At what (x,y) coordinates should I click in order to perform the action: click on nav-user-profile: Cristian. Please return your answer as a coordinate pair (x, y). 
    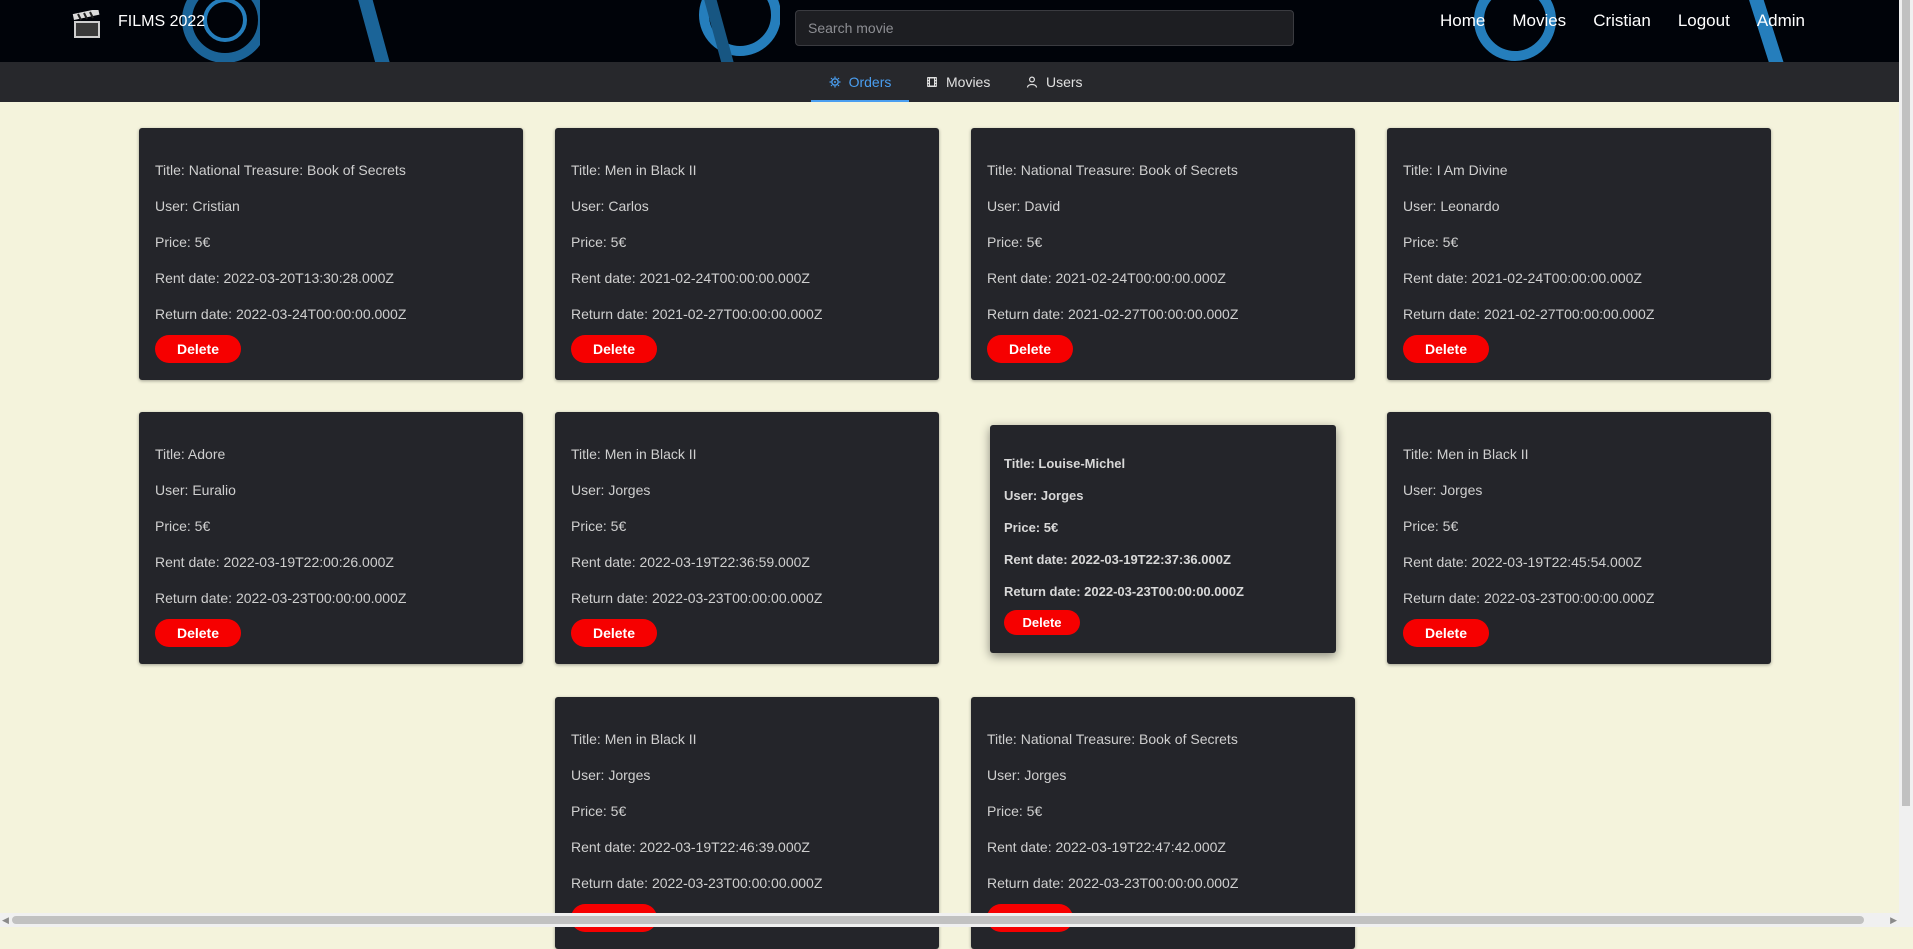
    Looking at the image, I should click on (1622, 21).